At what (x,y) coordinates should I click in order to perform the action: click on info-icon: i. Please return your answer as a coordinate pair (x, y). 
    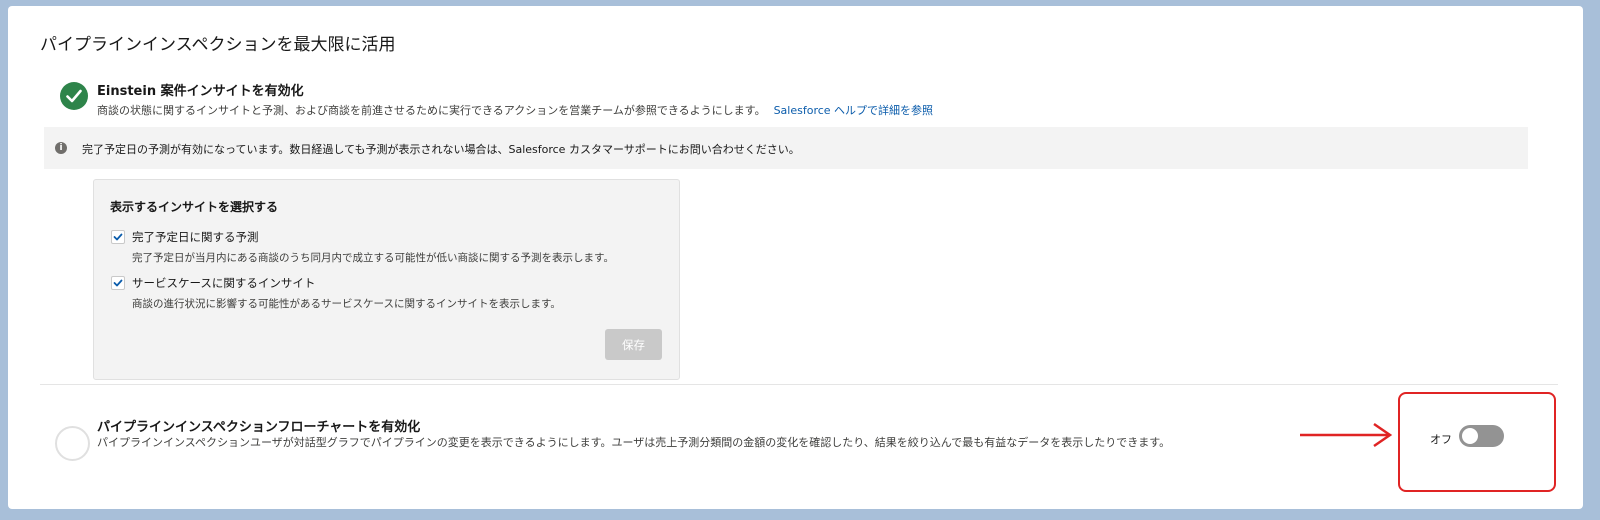
    Looking at the image, I should click on (61, 148).